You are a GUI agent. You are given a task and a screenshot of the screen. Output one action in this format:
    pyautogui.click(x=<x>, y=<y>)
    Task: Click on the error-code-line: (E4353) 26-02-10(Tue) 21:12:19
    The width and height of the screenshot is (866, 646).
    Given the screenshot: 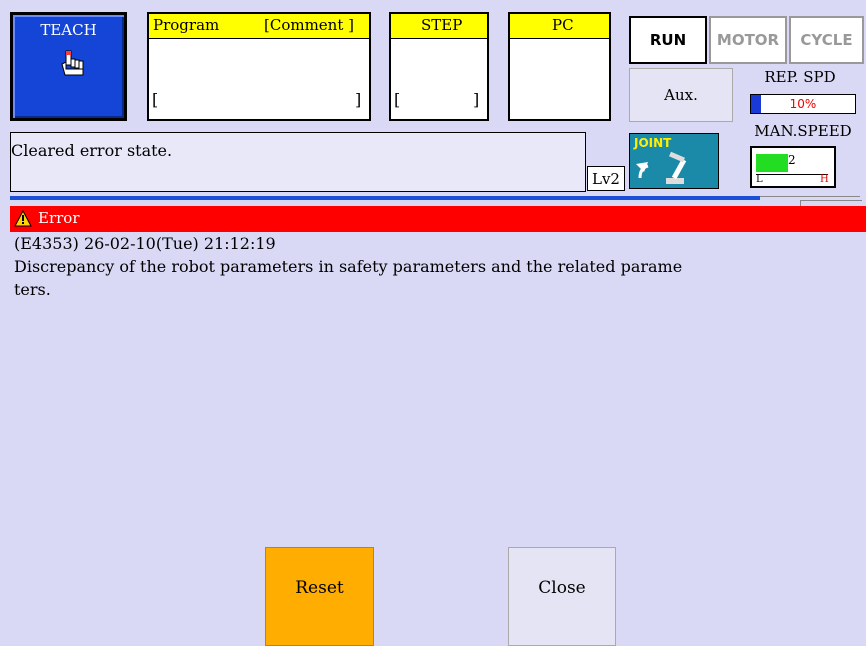 What is the action you would take?
    pyautogui.click(x=145, y=243)
    